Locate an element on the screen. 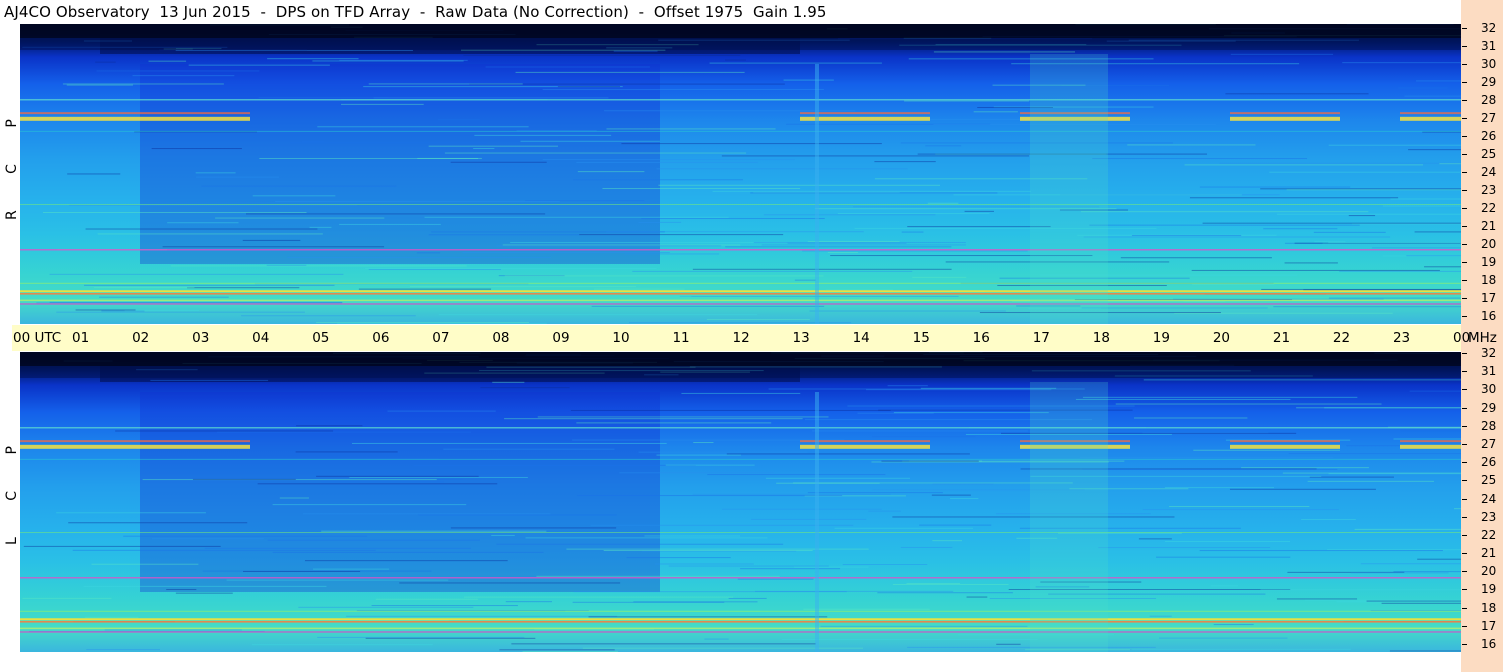 This screenshot has height=672, width=1503. freq-tick-label: 21 is located at coordinates (1489, 226).